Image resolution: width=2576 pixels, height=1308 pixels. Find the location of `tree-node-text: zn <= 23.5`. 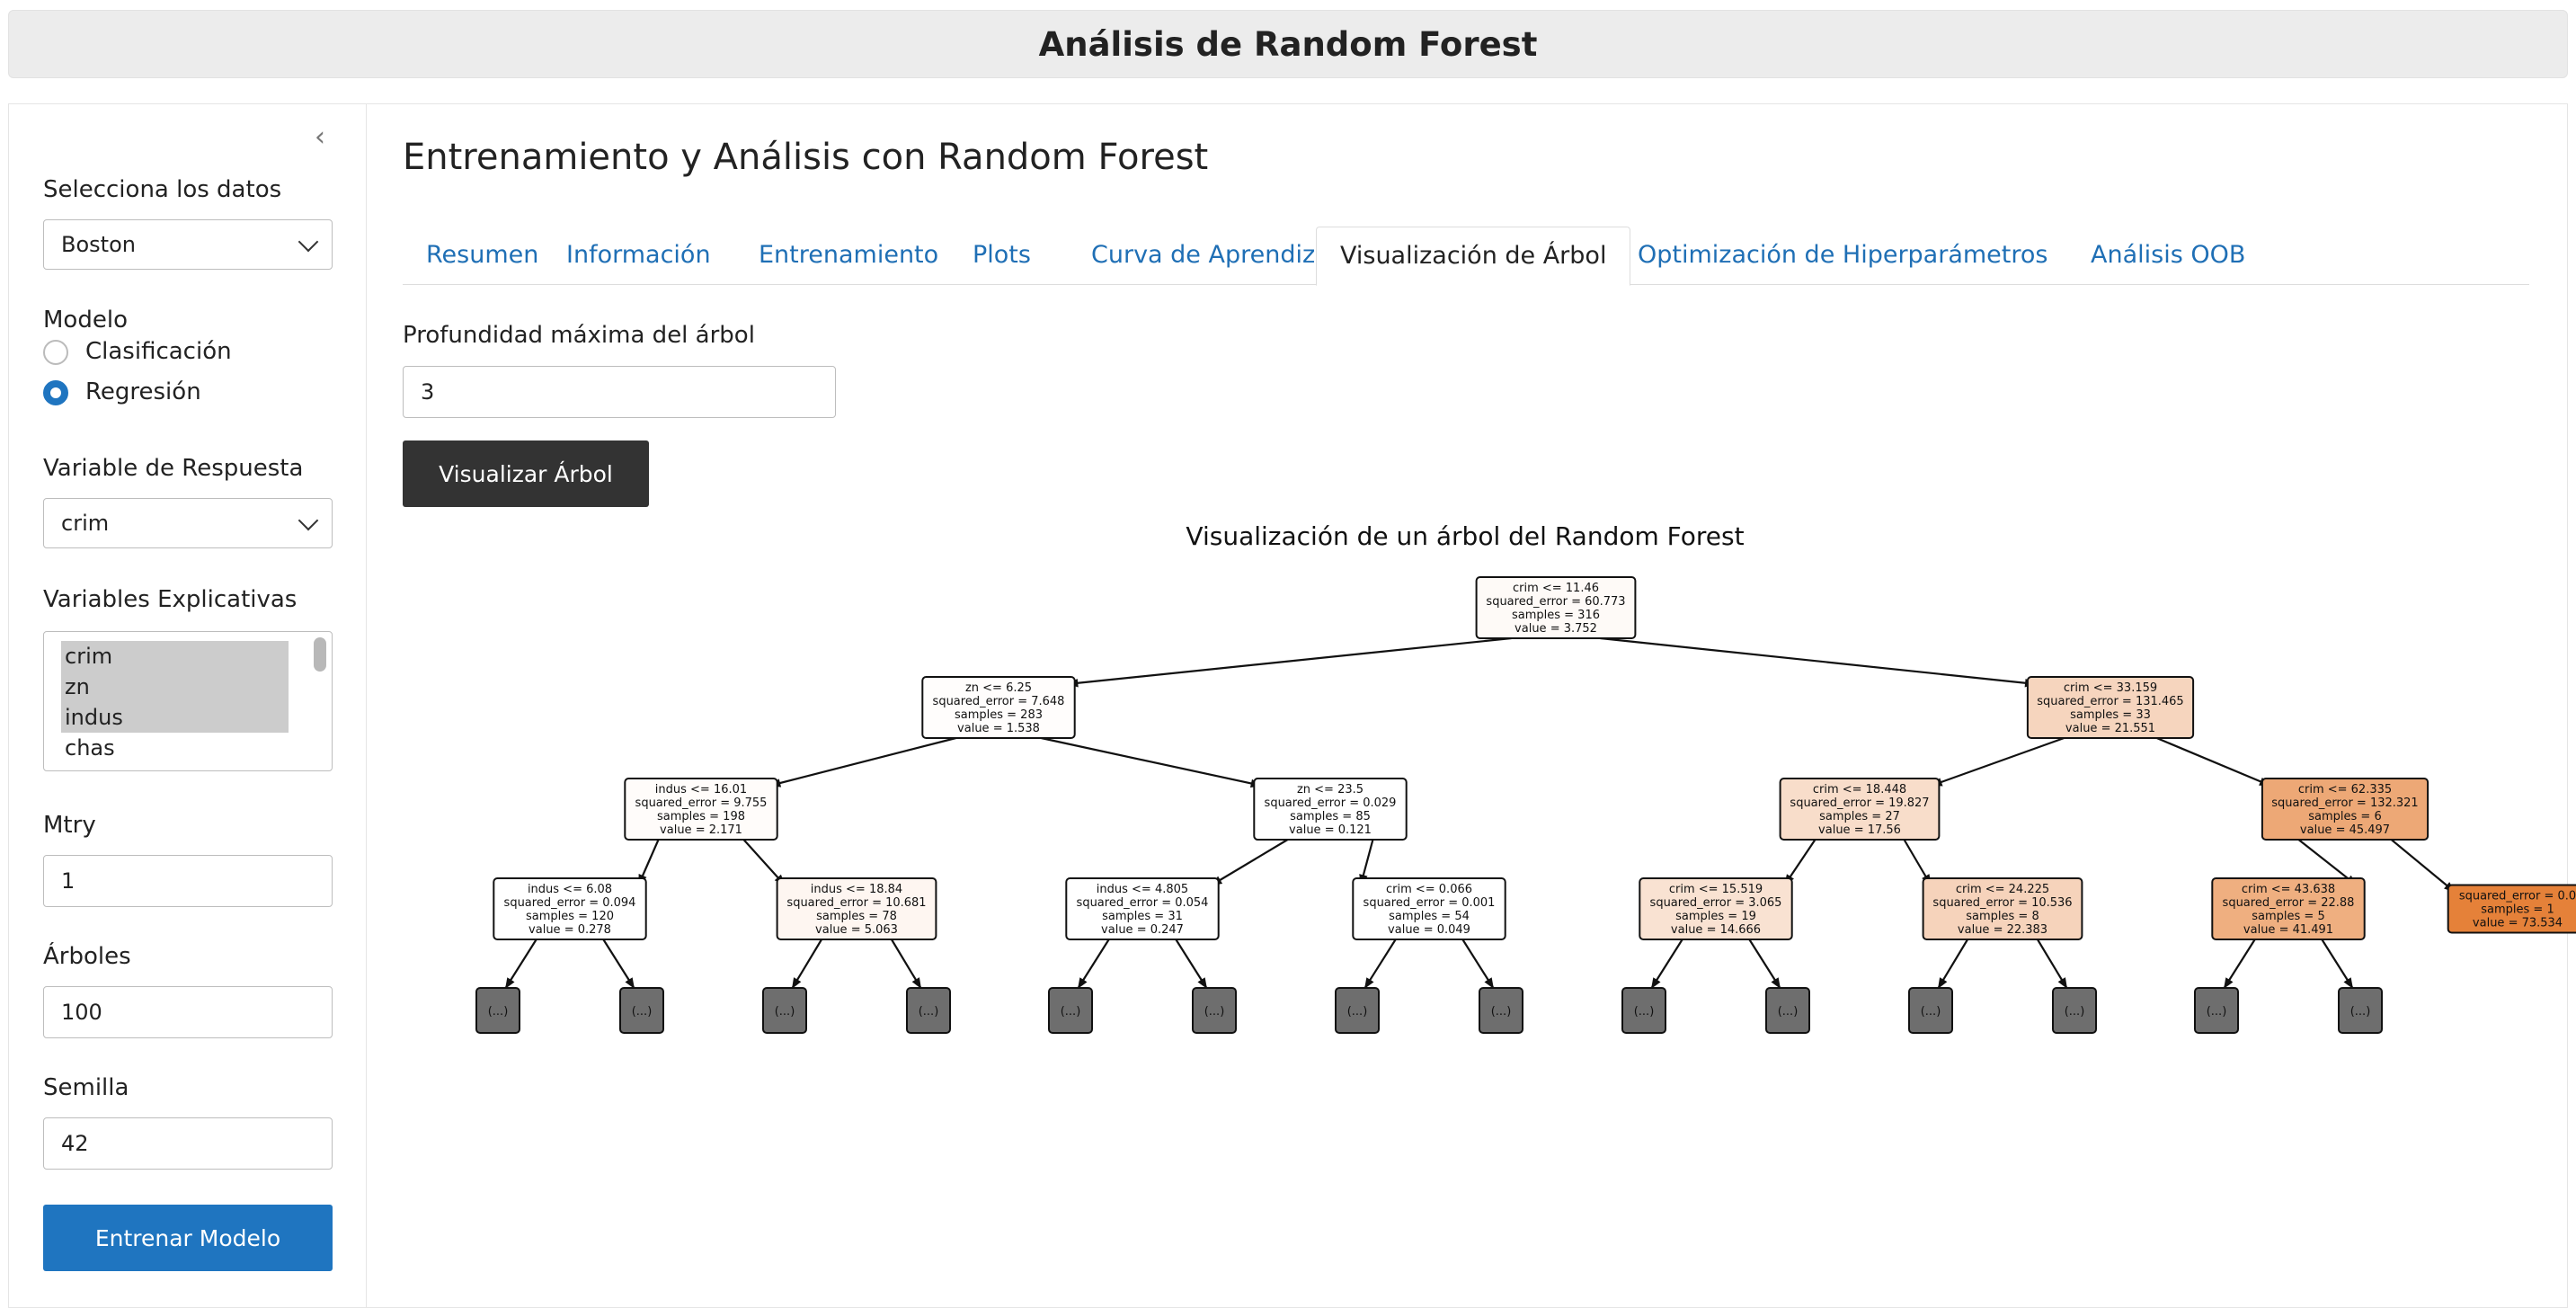

tree-node-text: zn <= 23.5 is located at coordinates (1330, 789).